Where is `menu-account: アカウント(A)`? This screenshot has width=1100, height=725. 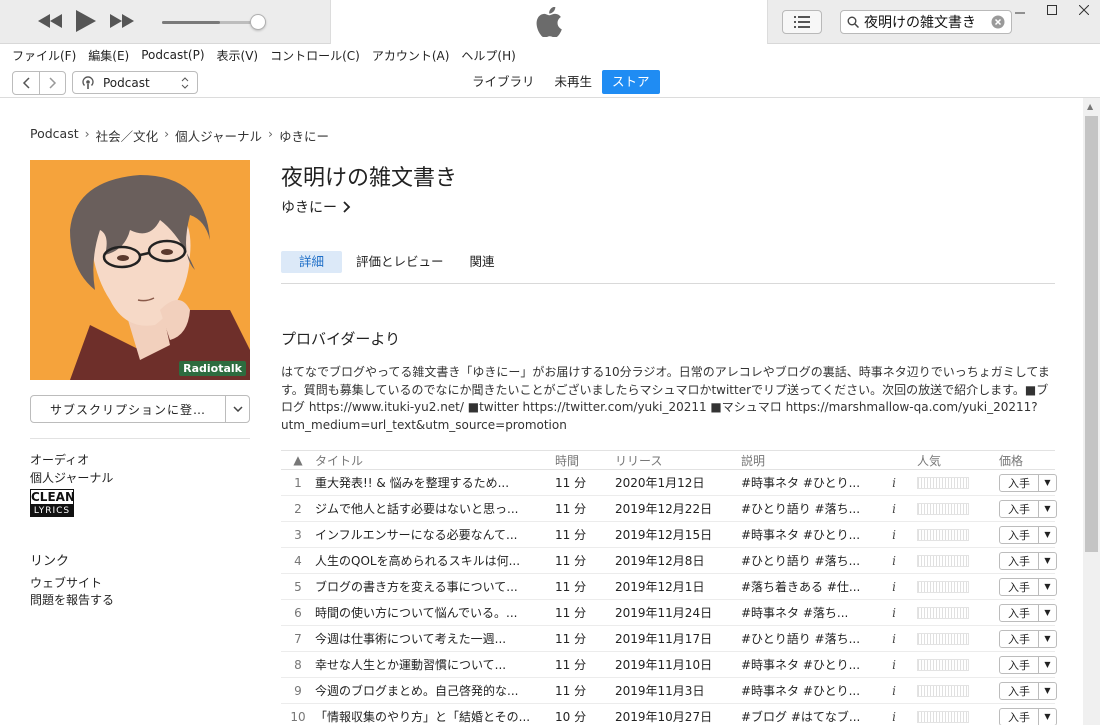
menu-account: アカウント(A) is located at coordinates (411, 55).